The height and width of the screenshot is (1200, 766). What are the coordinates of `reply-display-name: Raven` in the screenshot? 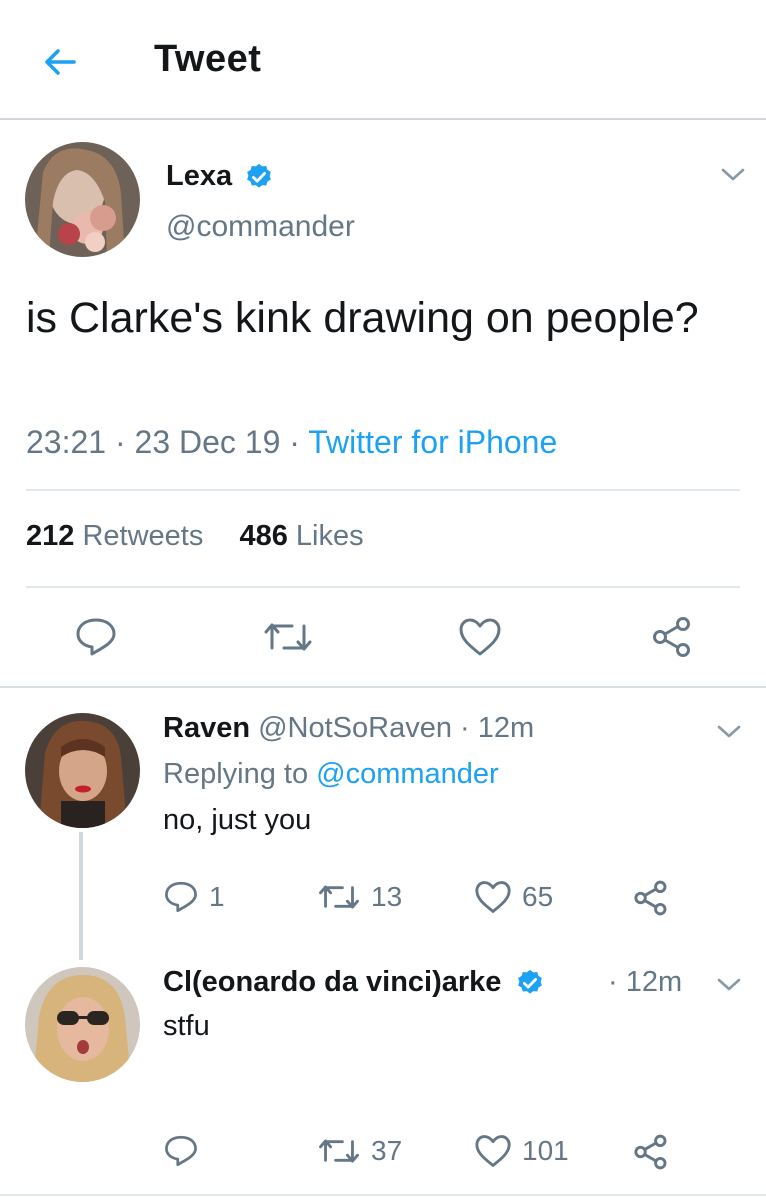 It's located at (206, 728).